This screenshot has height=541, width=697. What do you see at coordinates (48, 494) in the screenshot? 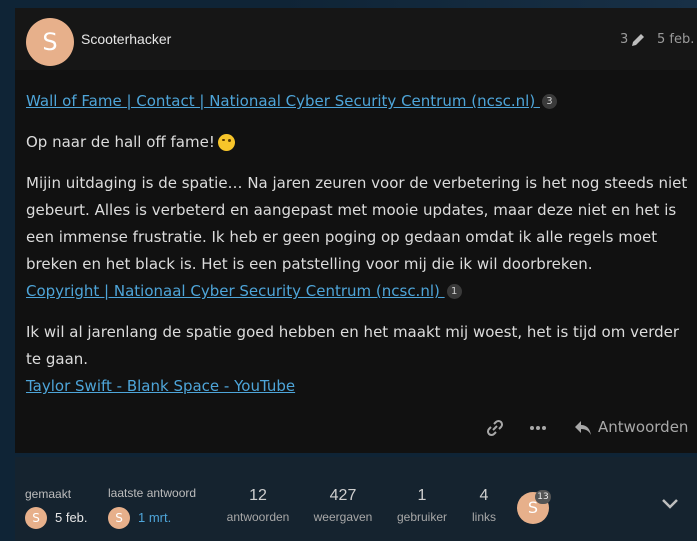
I see `created-label: gemaakt` at bounding box center [48, 494].